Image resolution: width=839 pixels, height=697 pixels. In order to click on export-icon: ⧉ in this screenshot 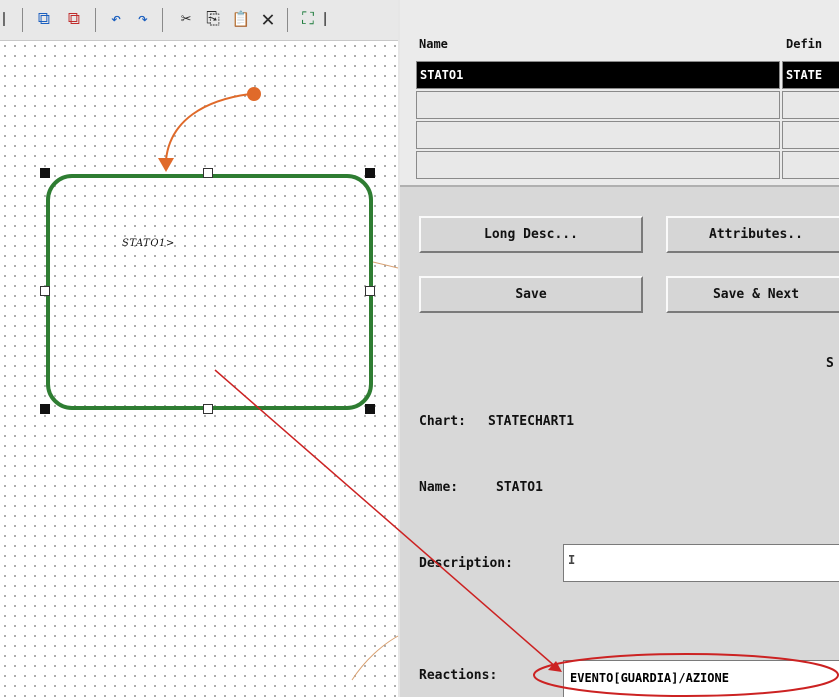, I will do `click(74, 19)`.